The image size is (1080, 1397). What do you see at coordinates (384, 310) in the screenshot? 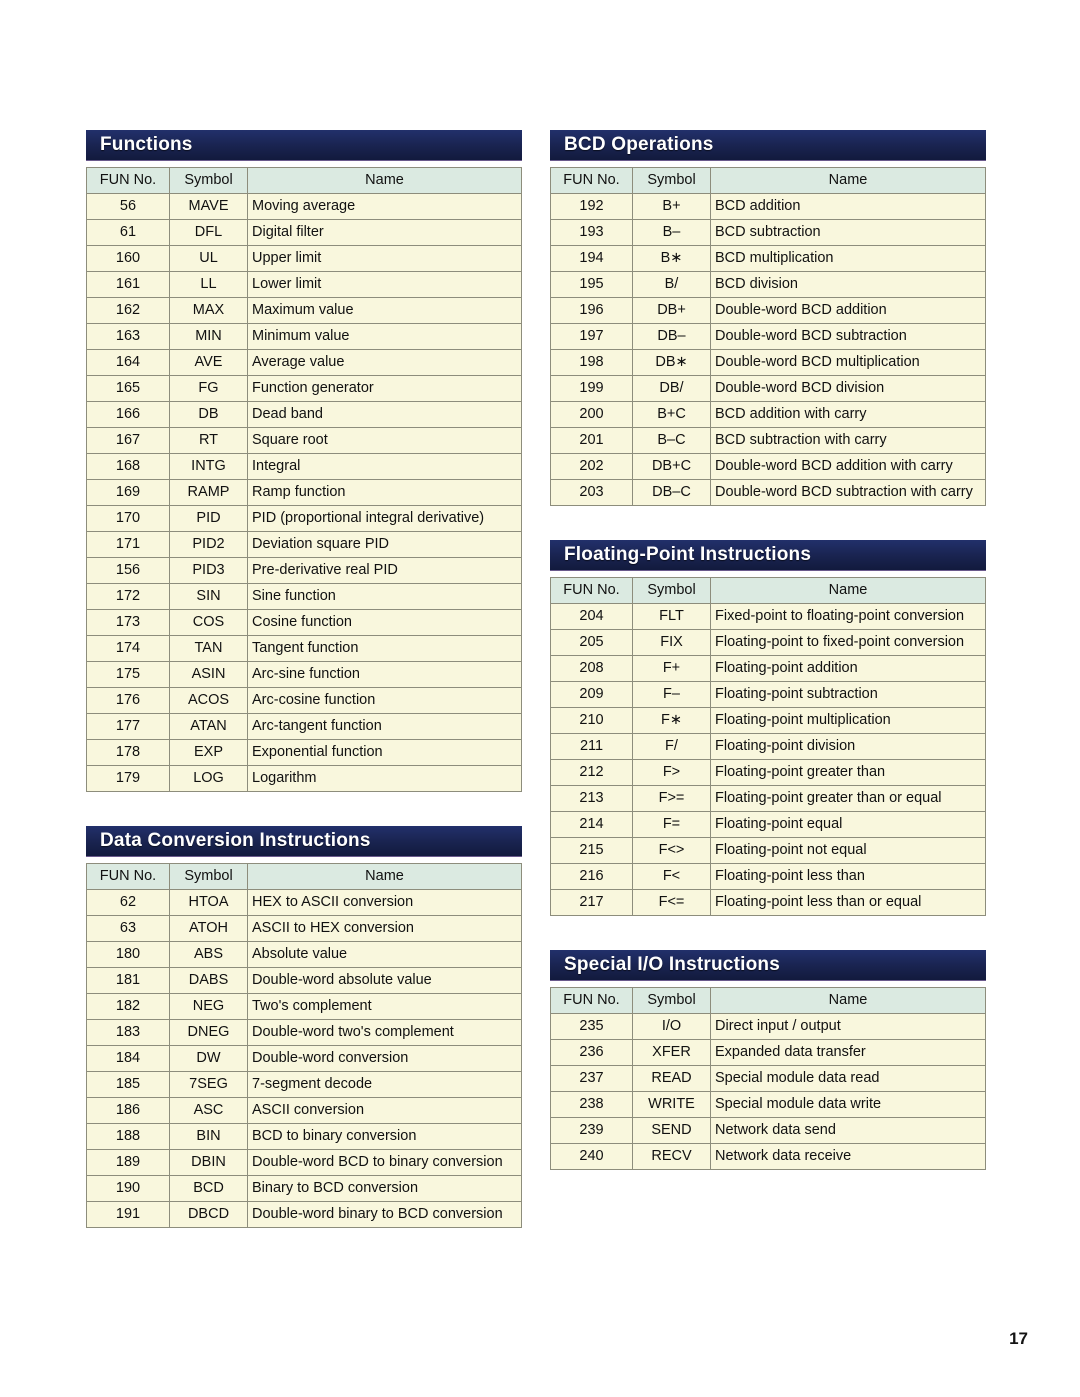
I see `cell-name: Maximum value` at bounding box center [384, 310].